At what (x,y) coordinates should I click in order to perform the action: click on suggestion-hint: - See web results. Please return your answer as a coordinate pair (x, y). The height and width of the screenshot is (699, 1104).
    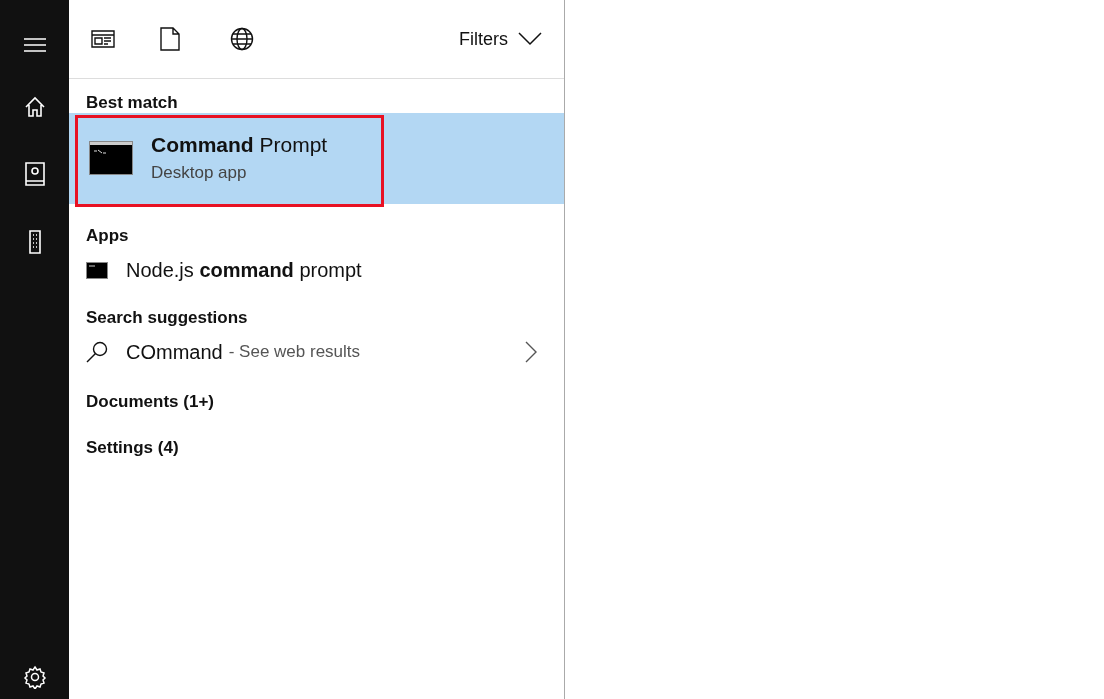
    Looking at the image, I should click on (294, 352).